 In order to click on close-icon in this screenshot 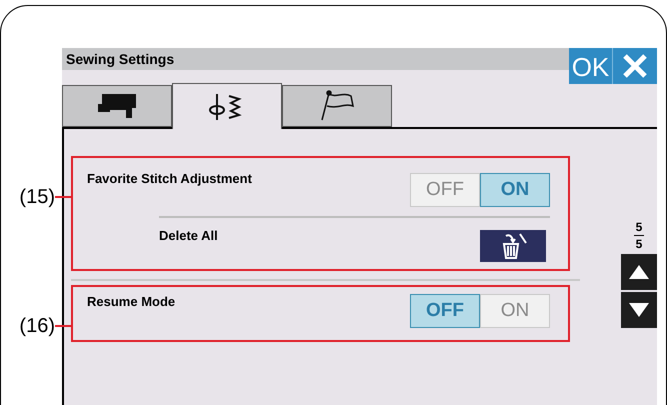, I will do `click(635, 66)`.